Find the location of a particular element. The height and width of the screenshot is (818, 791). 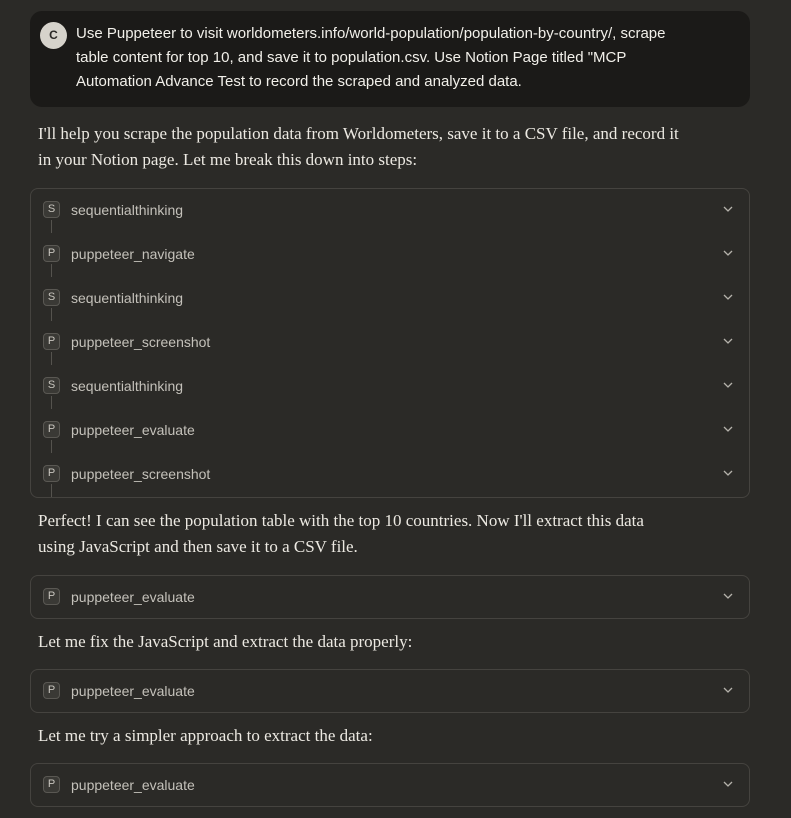

tool-call-row: Ppuppeteer_evaluate is located at coordinates (390, 430).